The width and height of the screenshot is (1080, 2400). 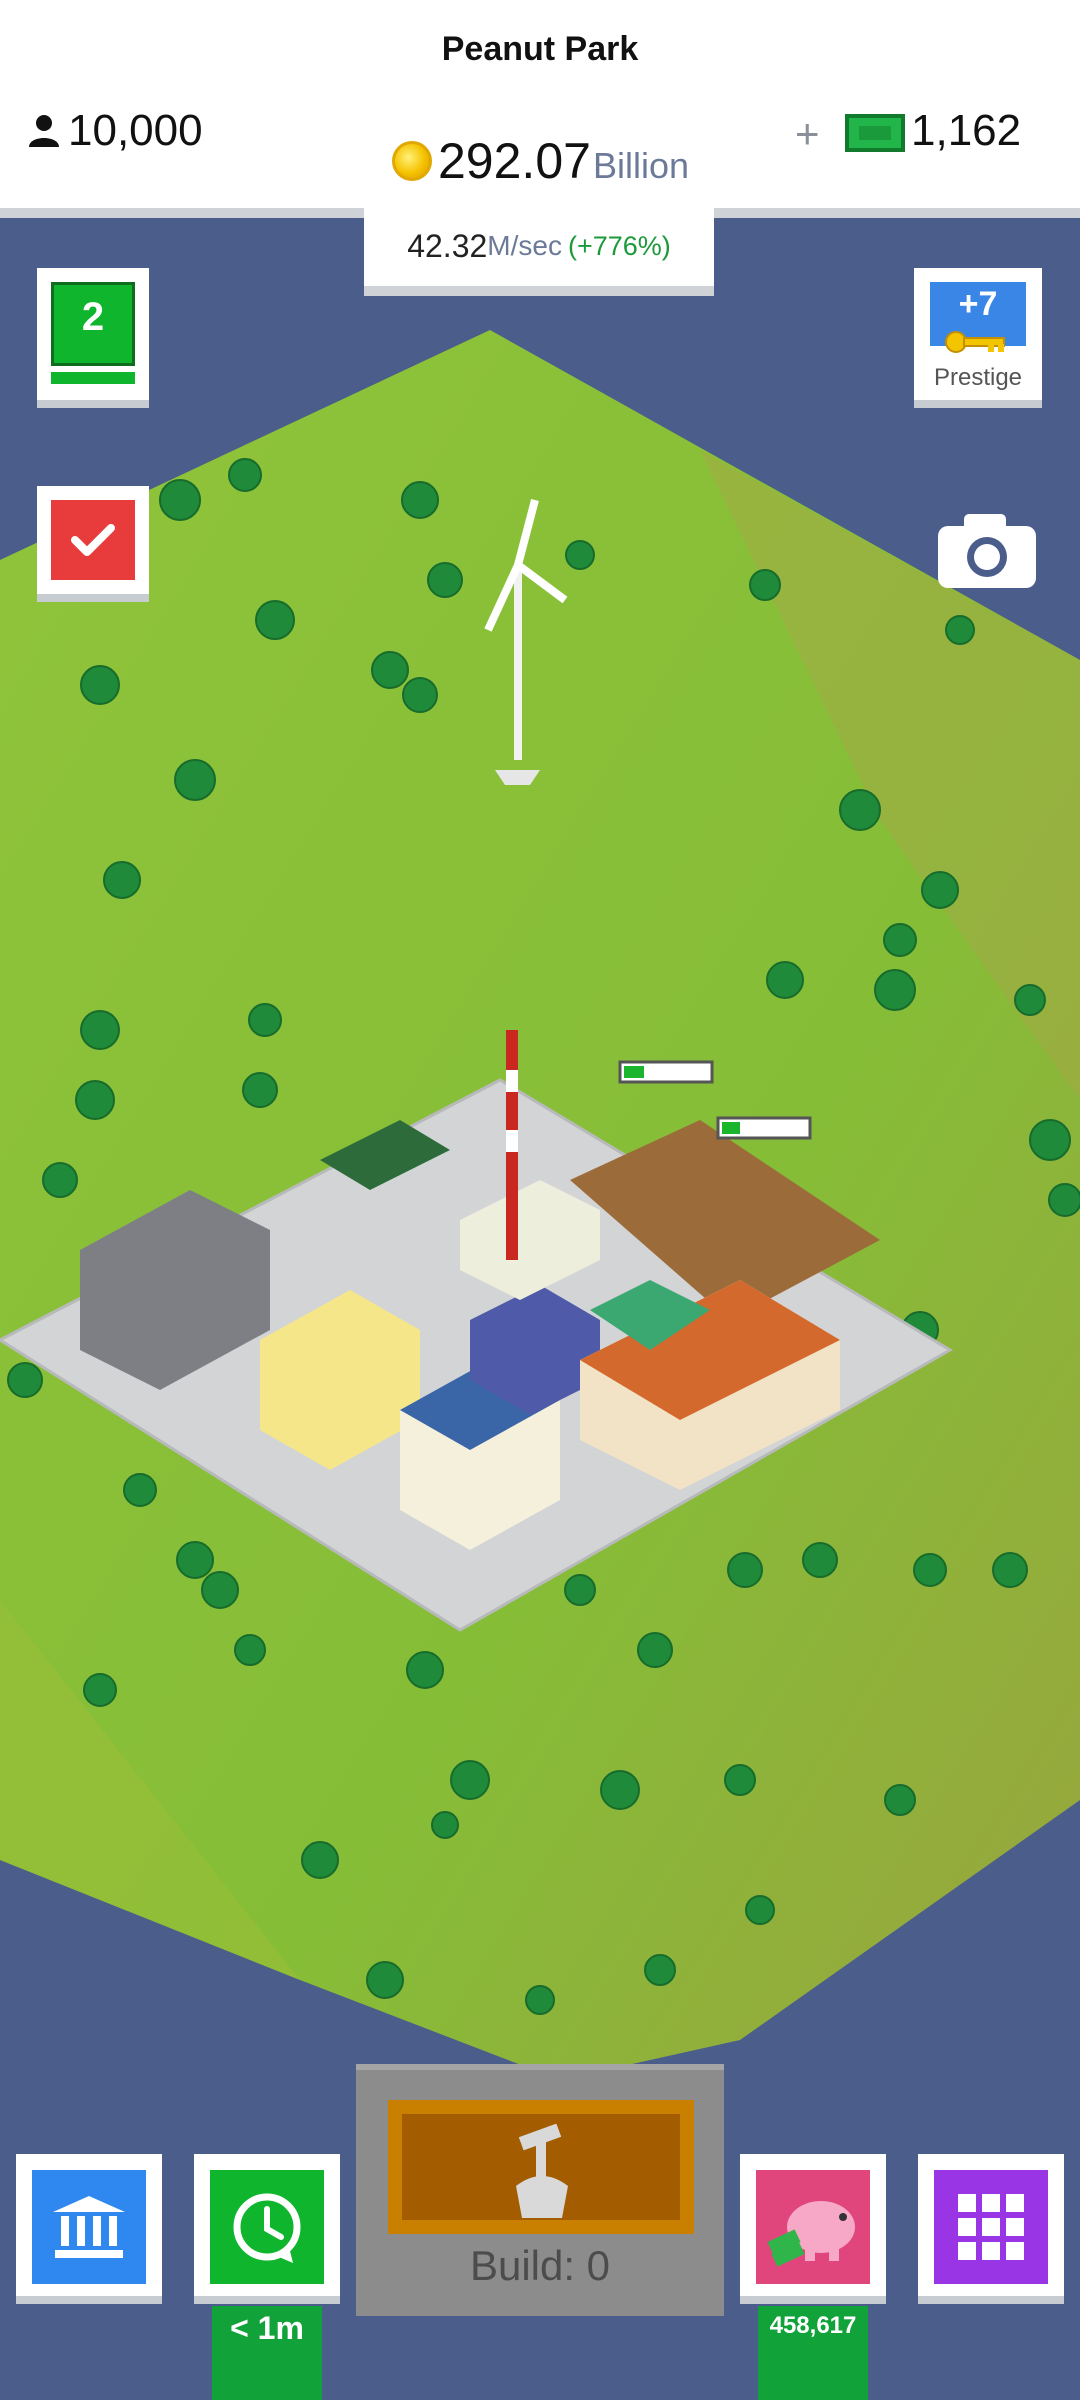 I want to click on add-cash-button: +, so click(x=807, y=134).